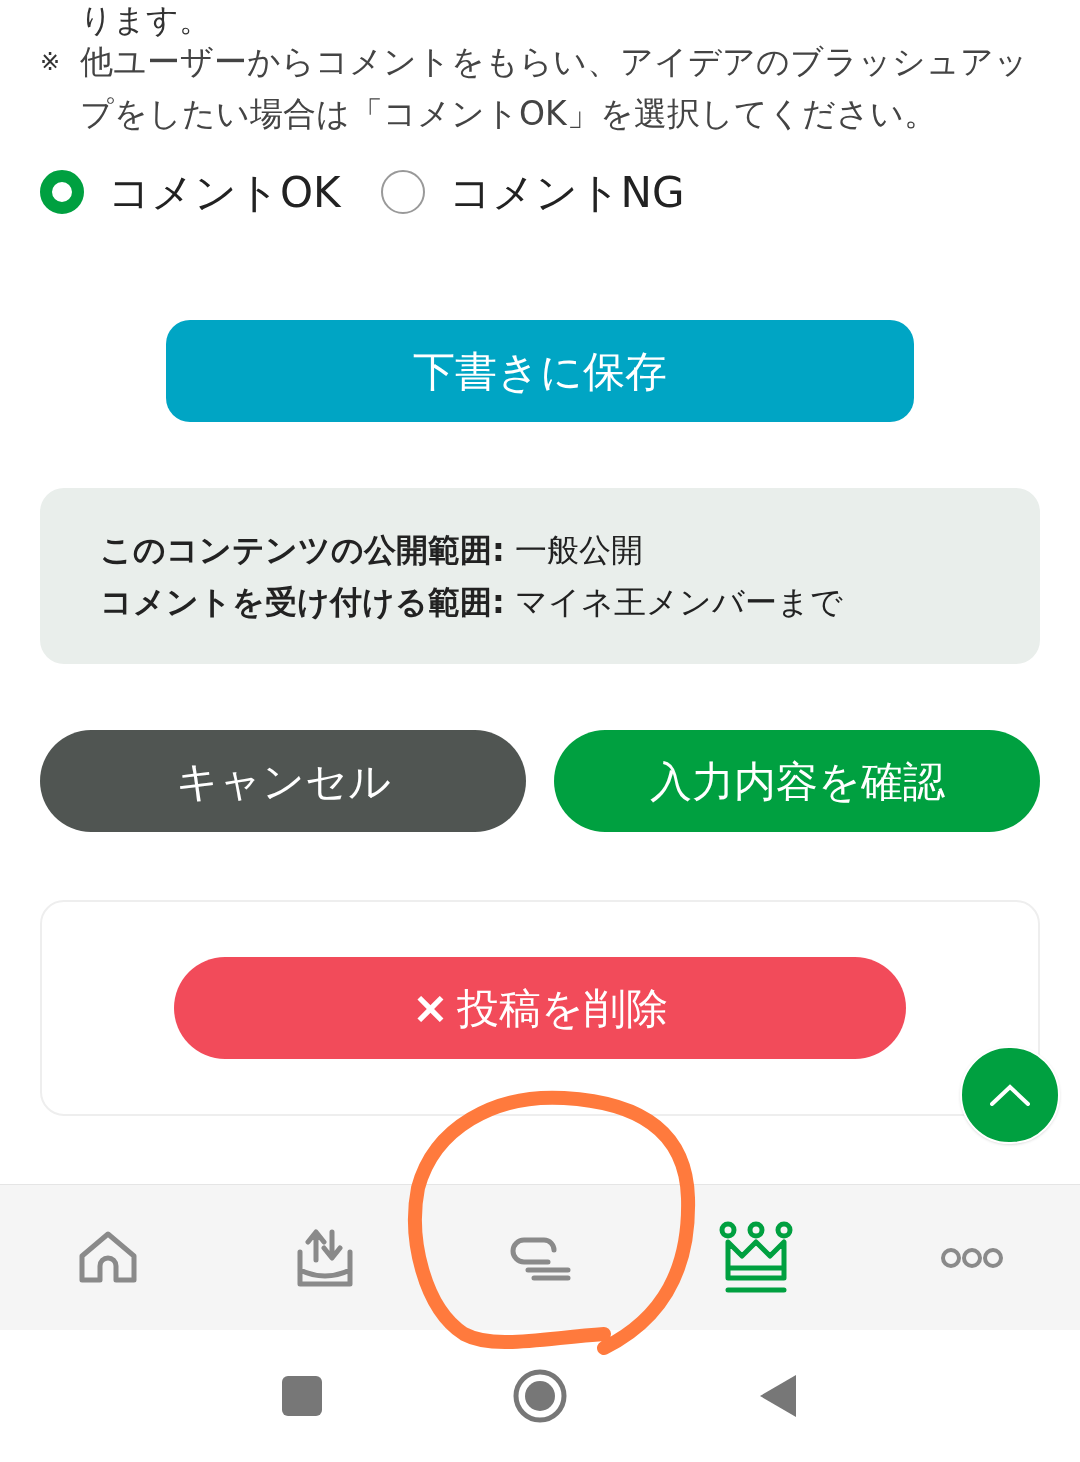 The height and width of the screenshot is (1462, 1080). I want to click on note-text: 他ユーザーからコメントをもらい、アイデアのブラッシュアップをしたい場合は「コメントOK」を選択してください。, so click(554, 88).